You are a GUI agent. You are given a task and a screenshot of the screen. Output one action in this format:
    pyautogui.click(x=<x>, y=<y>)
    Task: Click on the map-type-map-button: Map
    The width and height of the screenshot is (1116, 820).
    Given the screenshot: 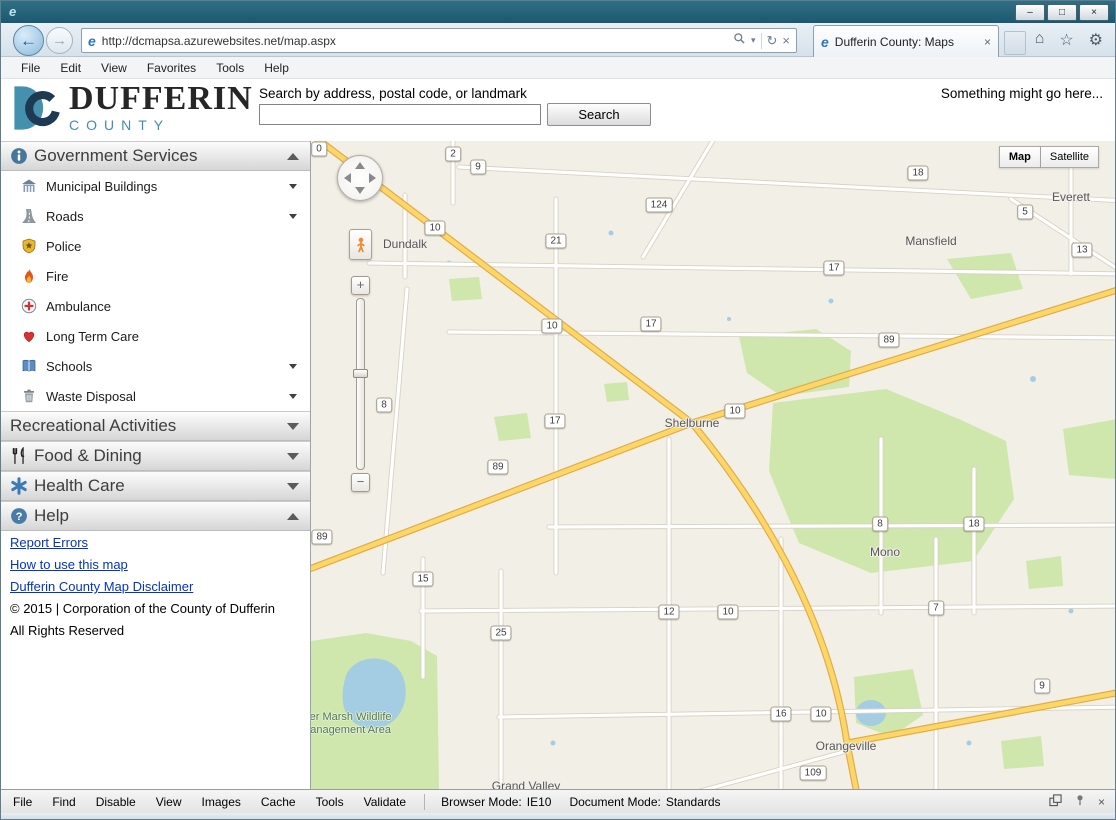 What is the action you would take?
    pyautogui.click(x=1019, y=157)
    